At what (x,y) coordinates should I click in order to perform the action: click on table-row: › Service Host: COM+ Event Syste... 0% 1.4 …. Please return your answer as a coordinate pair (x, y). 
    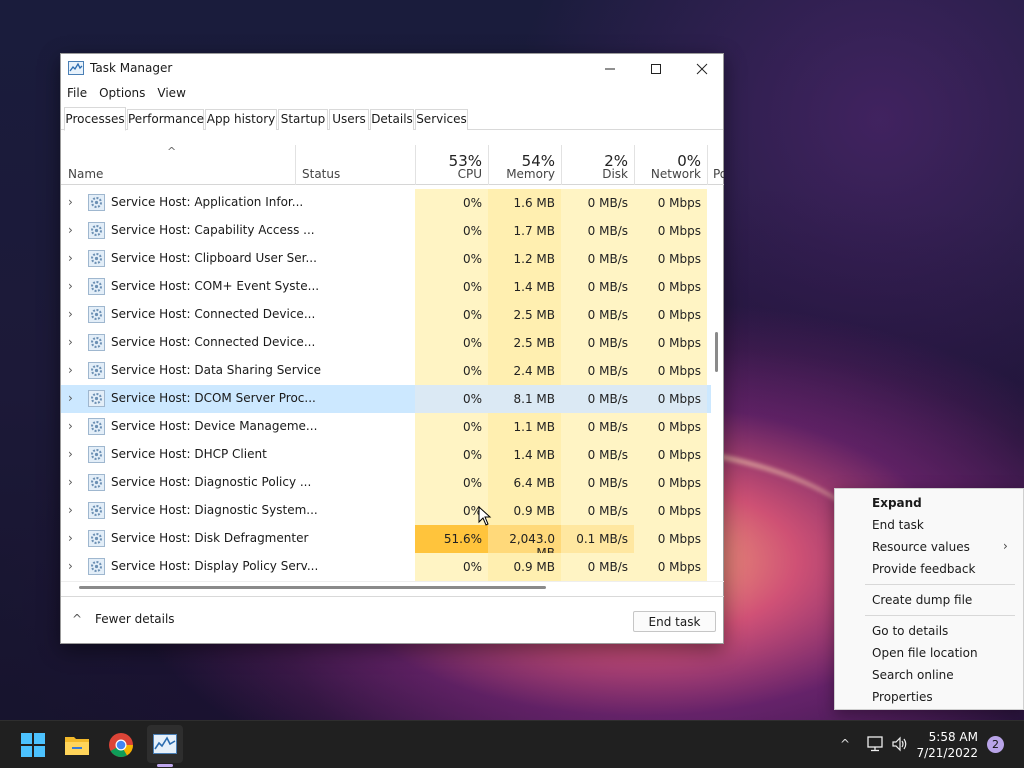
    Looking at the image, I should click on (386, 287).